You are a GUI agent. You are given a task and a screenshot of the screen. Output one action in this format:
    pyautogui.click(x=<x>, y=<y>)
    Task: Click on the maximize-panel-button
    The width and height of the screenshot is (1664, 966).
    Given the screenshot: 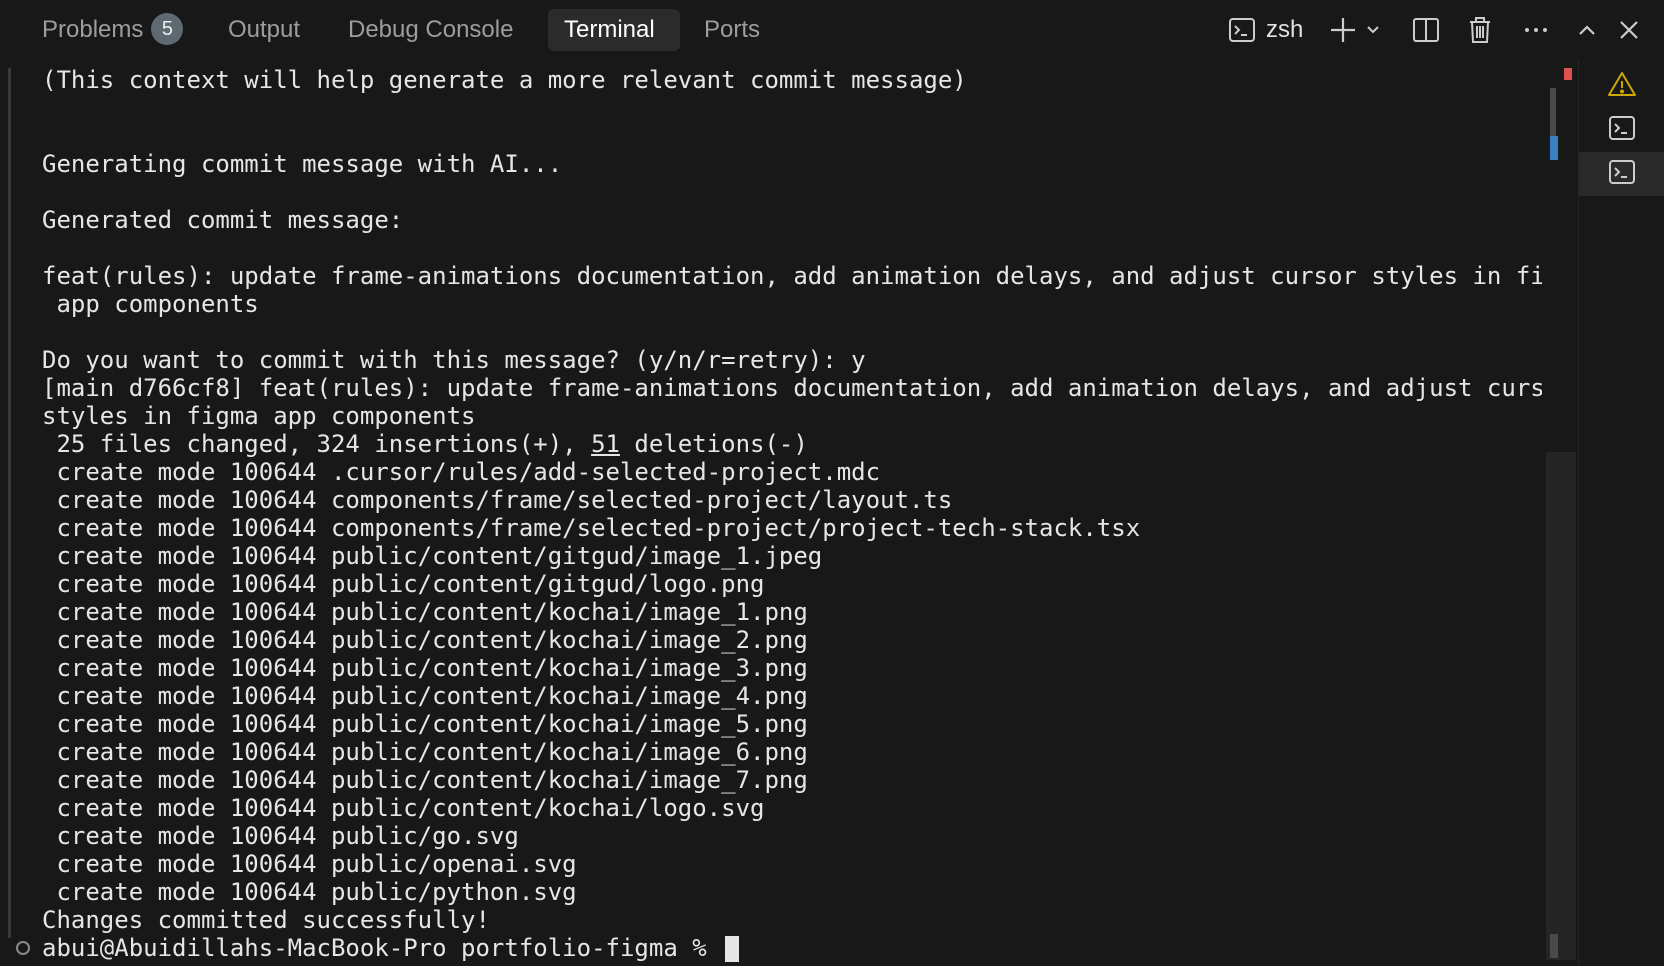 What is the action you would take?
    pyautogui.click(x=1587, y=30)
    